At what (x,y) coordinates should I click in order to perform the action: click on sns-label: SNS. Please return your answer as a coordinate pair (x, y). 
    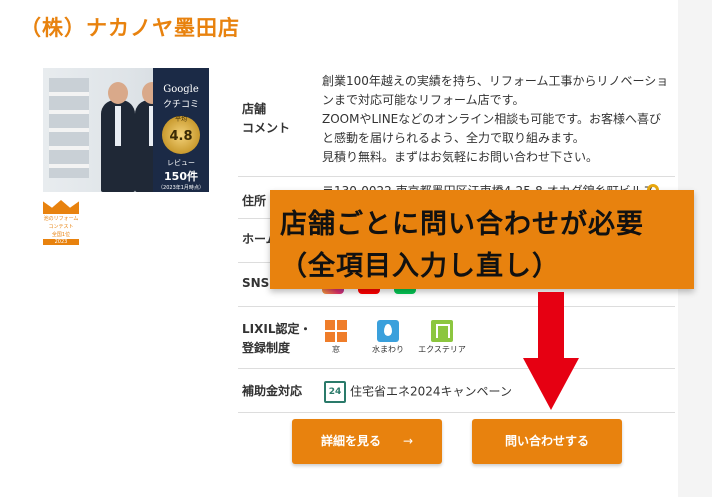
    Looking at the image, I should click on (256, 283).